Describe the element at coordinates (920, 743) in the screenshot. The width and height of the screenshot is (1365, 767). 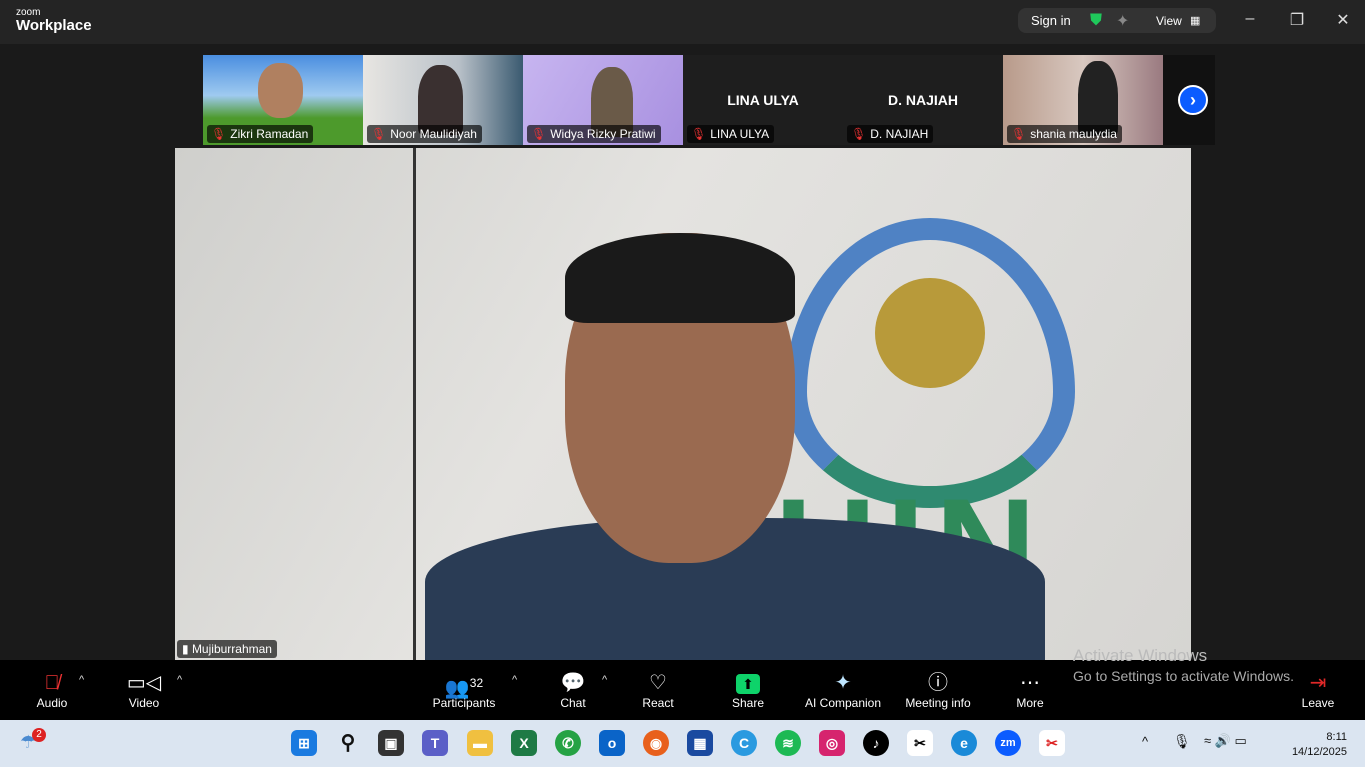
I see `capcut-icon: ✂` at that location.